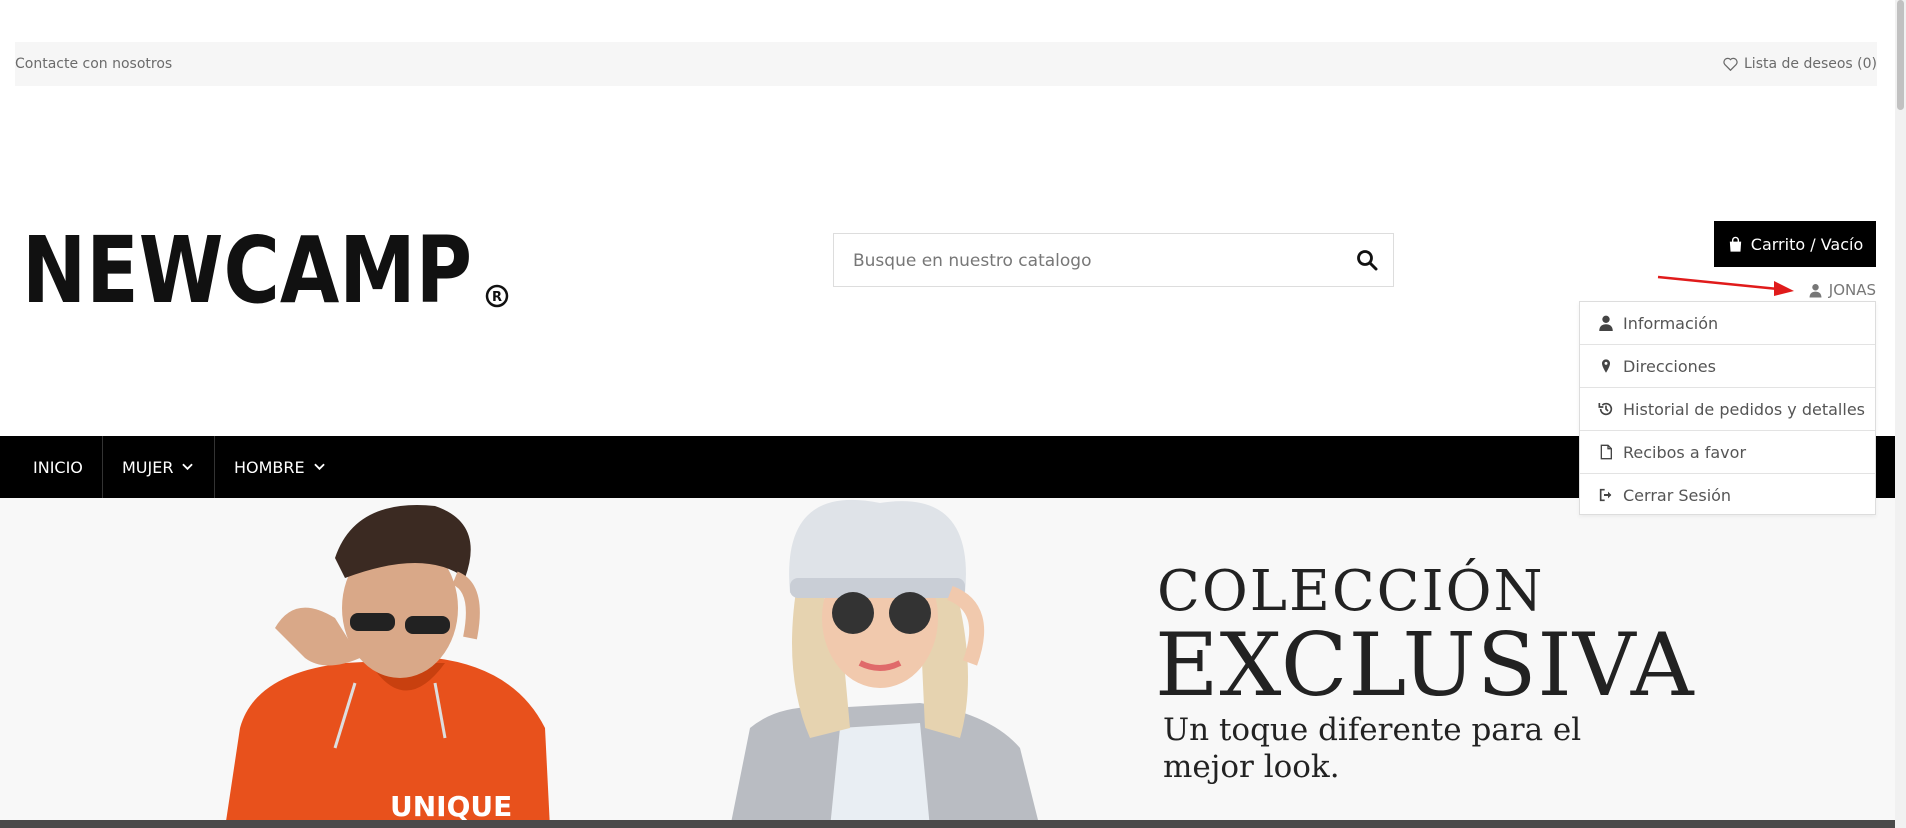 The height and width of the screenshot is (828, 1906). I want to click on search-icon, so click(1367, 260).